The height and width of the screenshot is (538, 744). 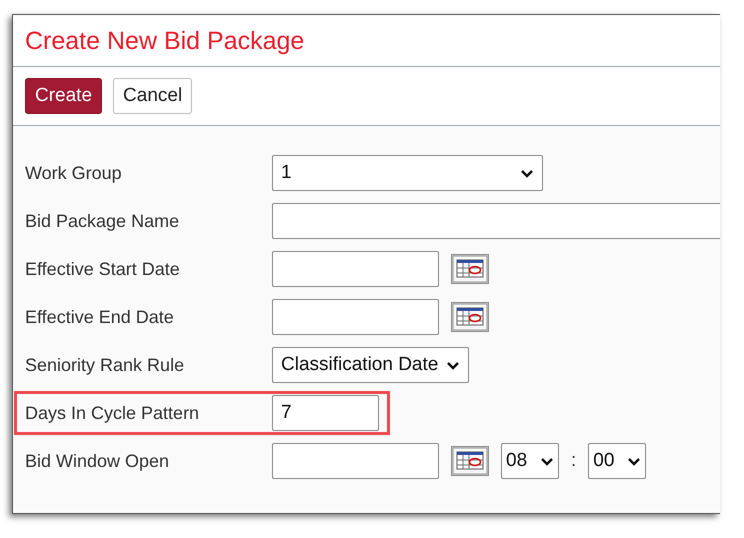 What do you see at coordinates (152, 96) in the screenshot?
I see `cancel-button: Cancel` at bounding box center [152, 96].